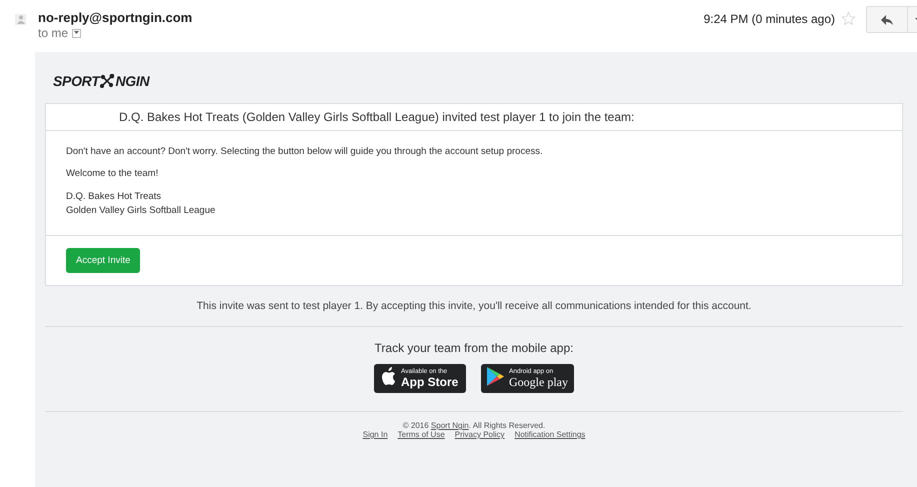  I want to click on reply-button, so click(887, 19).